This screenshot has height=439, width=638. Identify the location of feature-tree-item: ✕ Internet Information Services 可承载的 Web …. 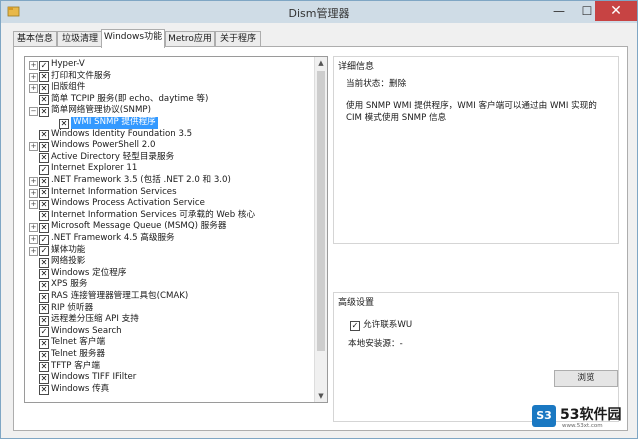
(169, 216).